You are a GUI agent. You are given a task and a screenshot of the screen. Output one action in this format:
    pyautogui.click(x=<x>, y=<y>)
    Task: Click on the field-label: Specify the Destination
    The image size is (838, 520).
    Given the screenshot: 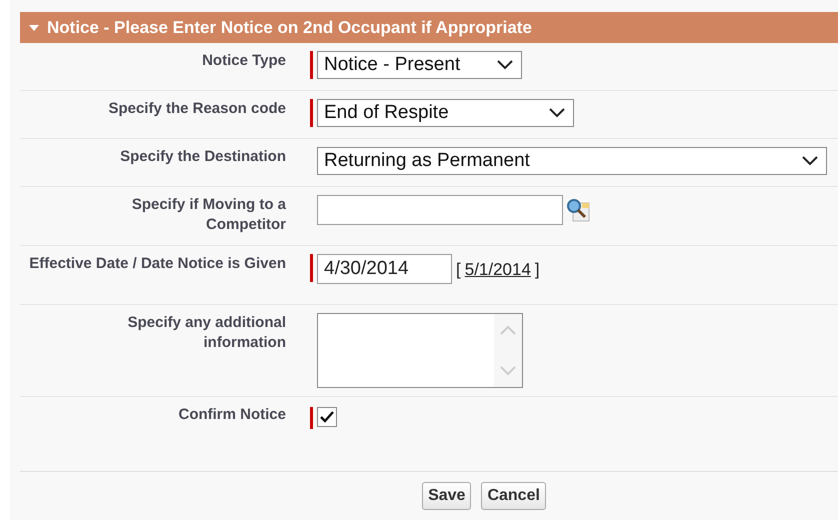 What is the action you would take?
    pyautogui.click(x=203, y=157)
    